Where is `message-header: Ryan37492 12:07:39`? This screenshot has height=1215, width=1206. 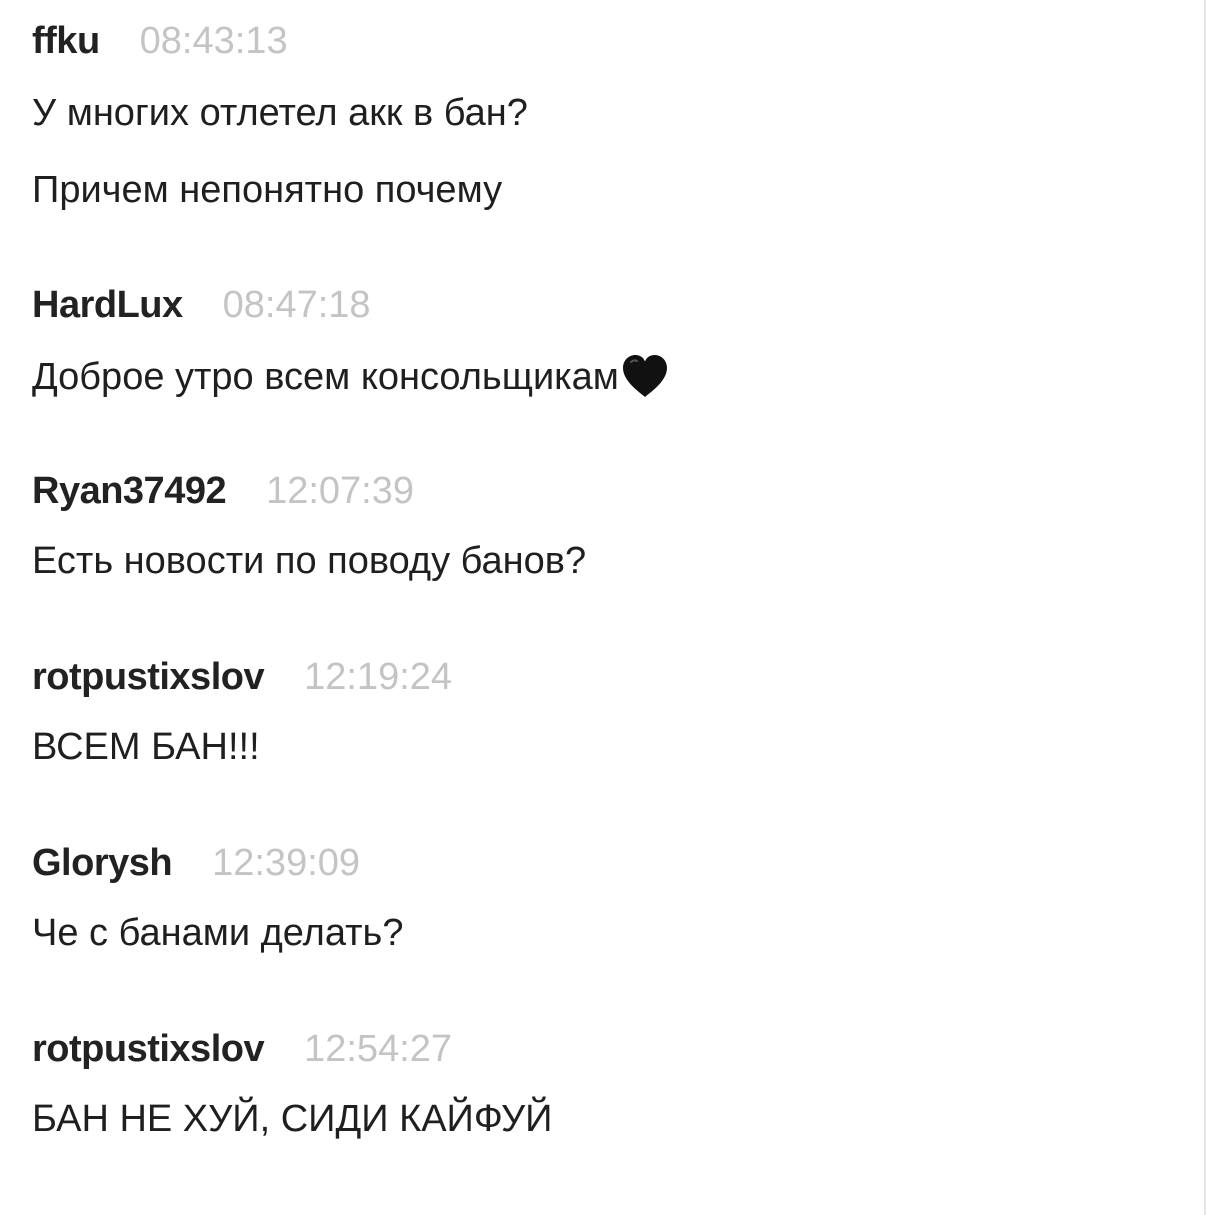 message-header: Ryan37492 12:07:39 is located at coordinates (223, 495).